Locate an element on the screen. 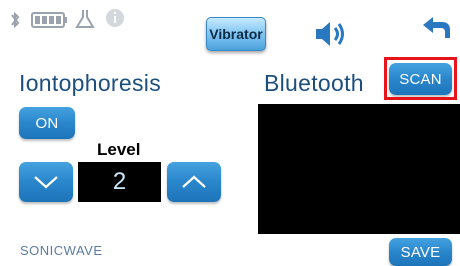 Image resolution: width=460 pixels, height=266 pixels. chevron-up-icon is located at coordinates (194, 181).